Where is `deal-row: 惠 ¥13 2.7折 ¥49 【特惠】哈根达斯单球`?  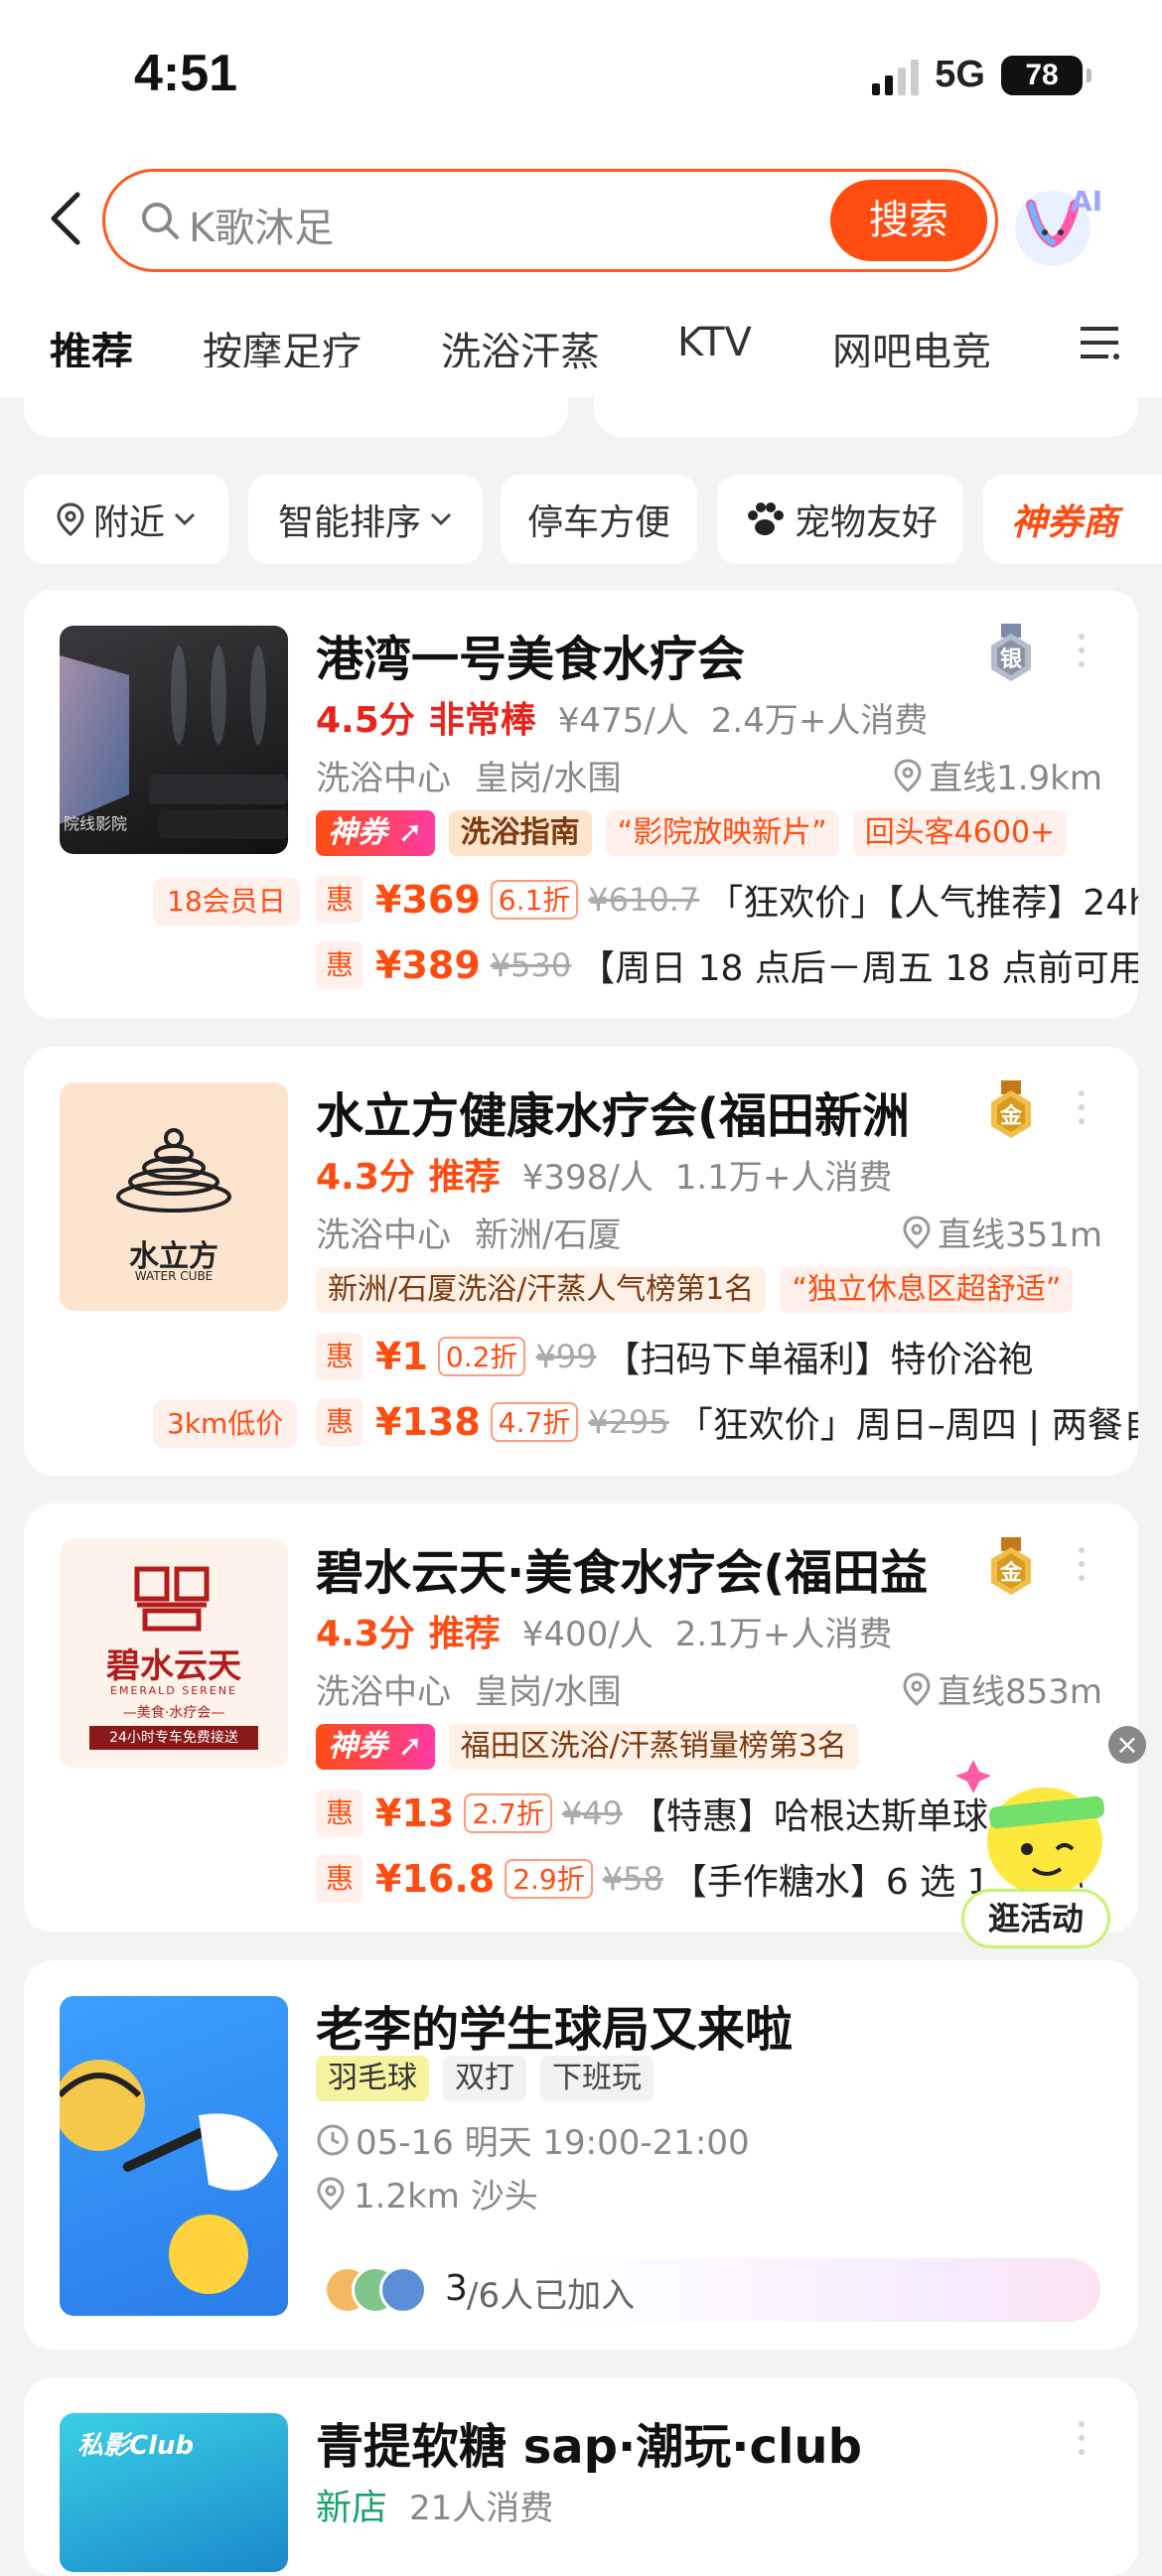 deal-row: 惠 ¥13 2.7折 ¥49 【特惠】哈根达斯单球 is located at coordinates (652, 1814).